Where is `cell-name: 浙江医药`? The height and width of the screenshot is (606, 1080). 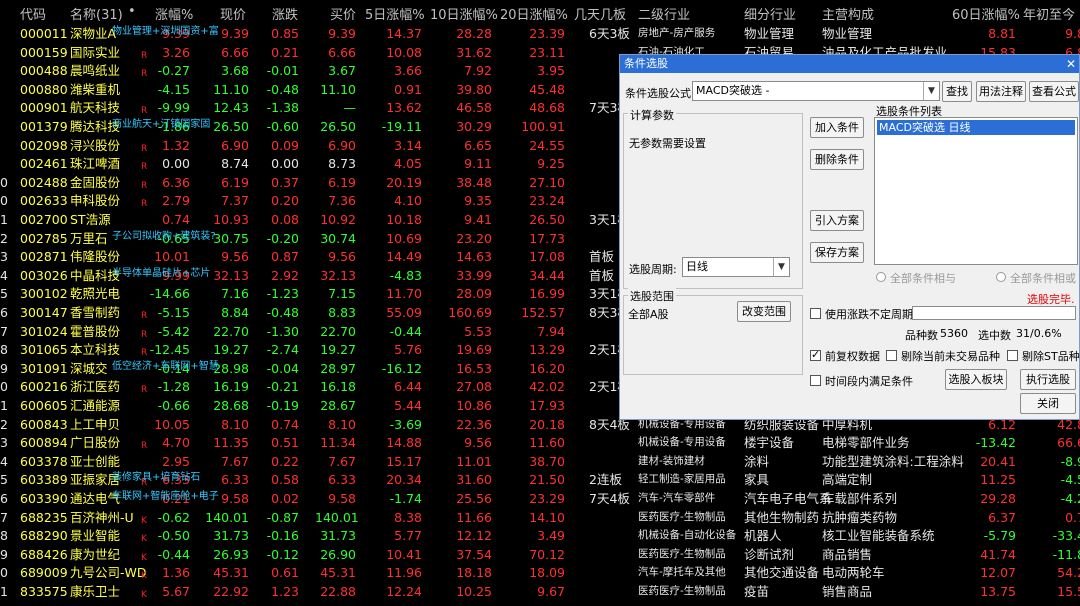
cell-name: 浙江医药 is located at coordinates (95, 387).